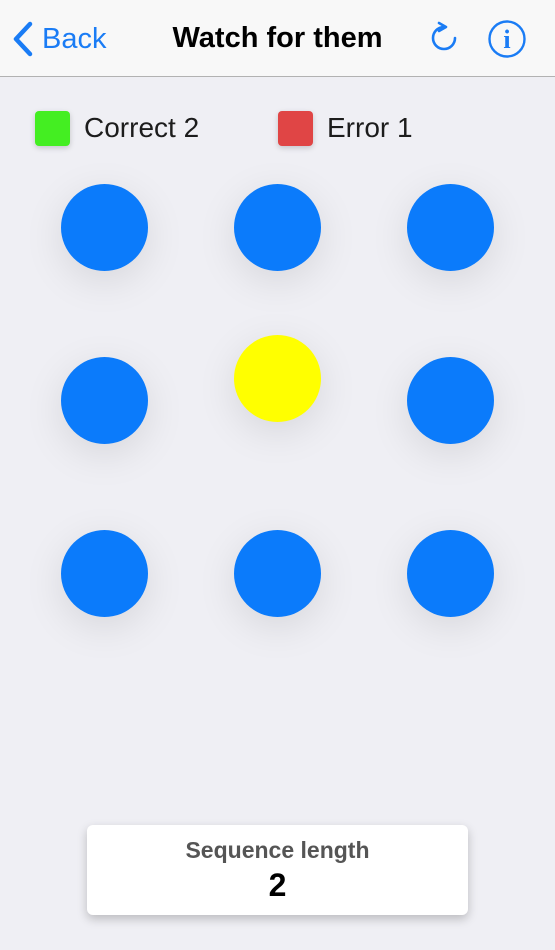  I want to click on info-icon: i, so click(507, 39).